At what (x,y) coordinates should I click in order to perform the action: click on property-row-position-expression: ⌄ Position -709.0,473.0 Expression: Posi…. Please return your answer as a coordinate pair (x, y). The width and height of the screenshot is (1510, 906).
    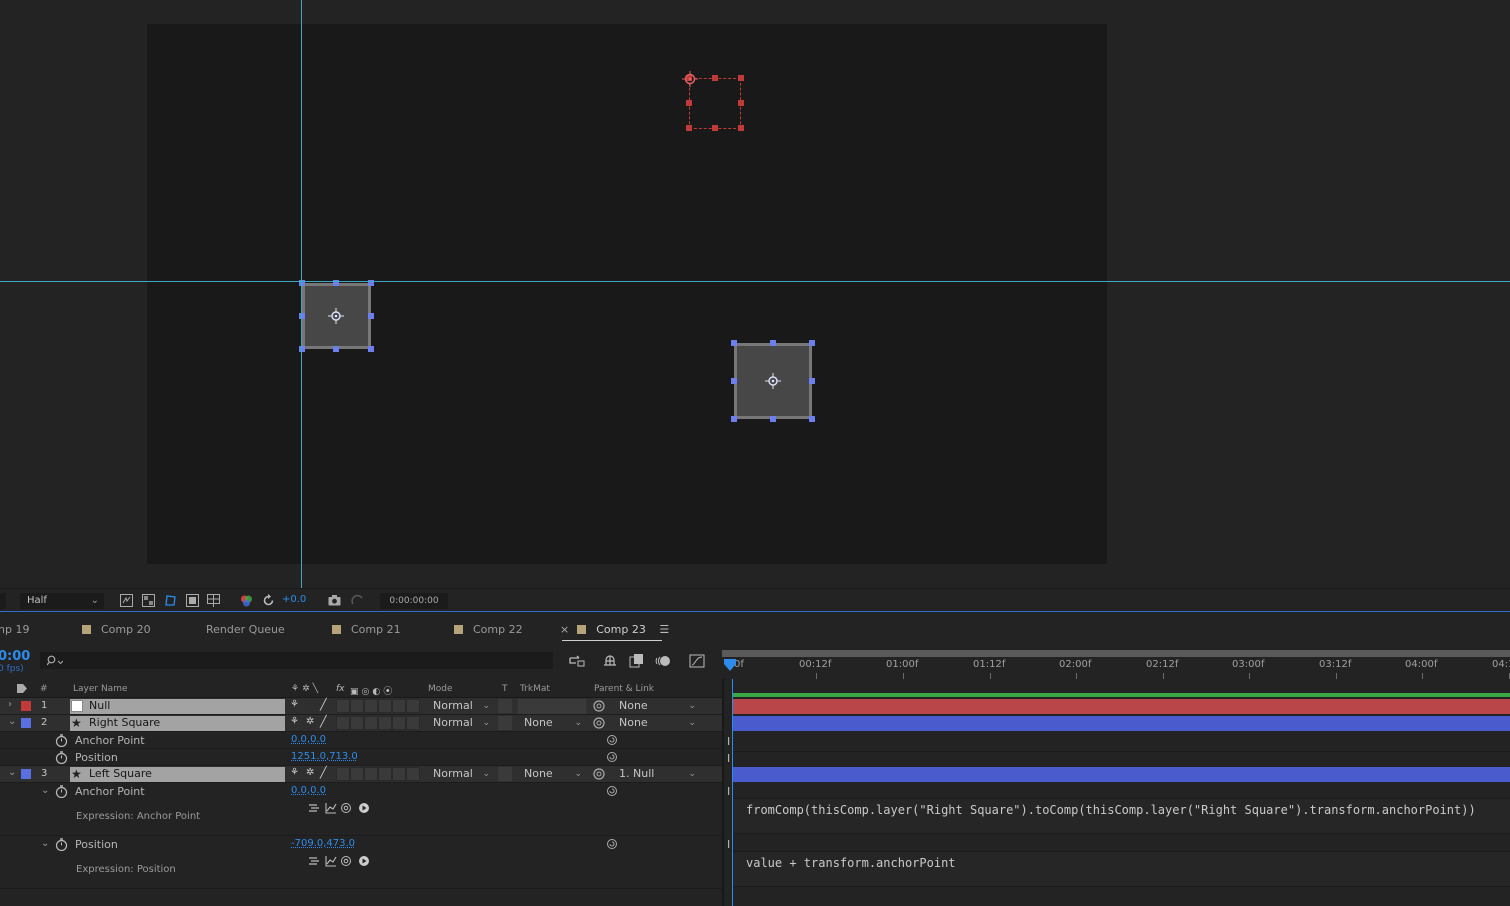
    Looking at the image, I should click on (361, 862).